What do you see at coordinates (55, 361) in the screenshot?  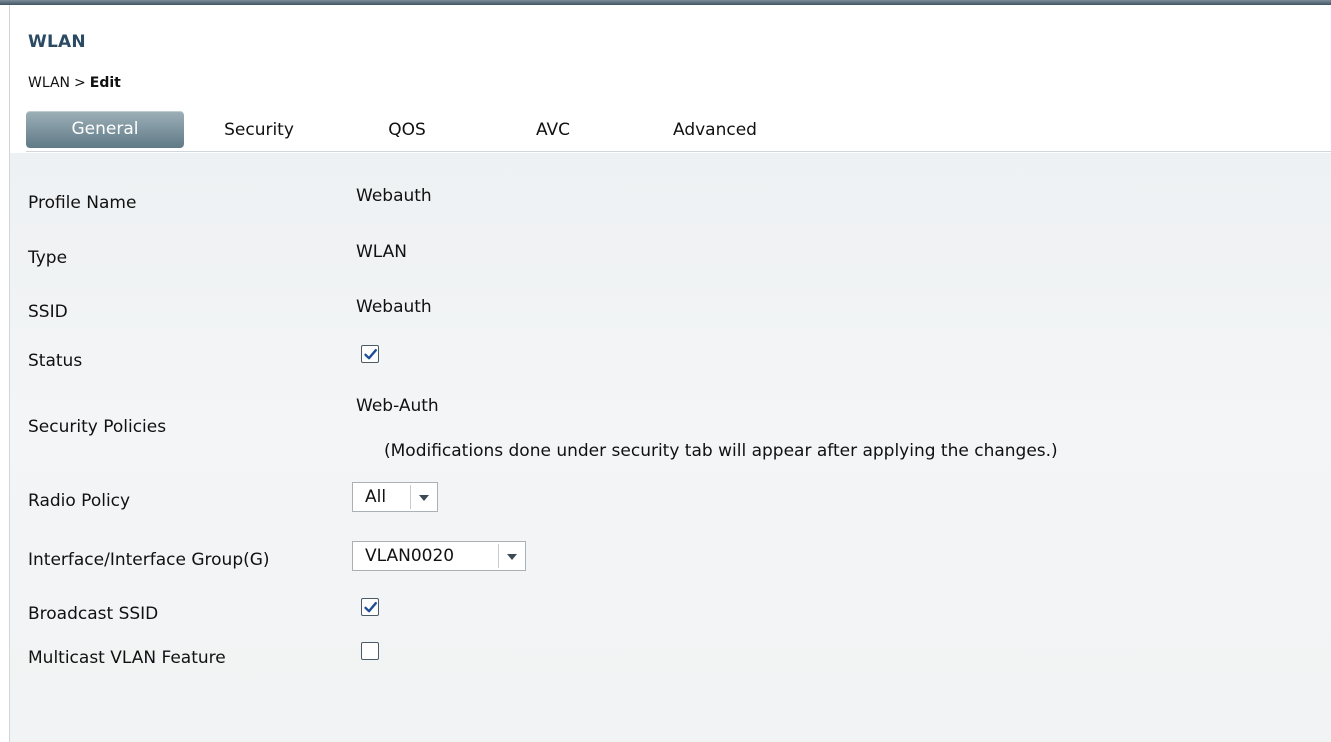 I see `status-label: Status` at bounding box center [55, 361].